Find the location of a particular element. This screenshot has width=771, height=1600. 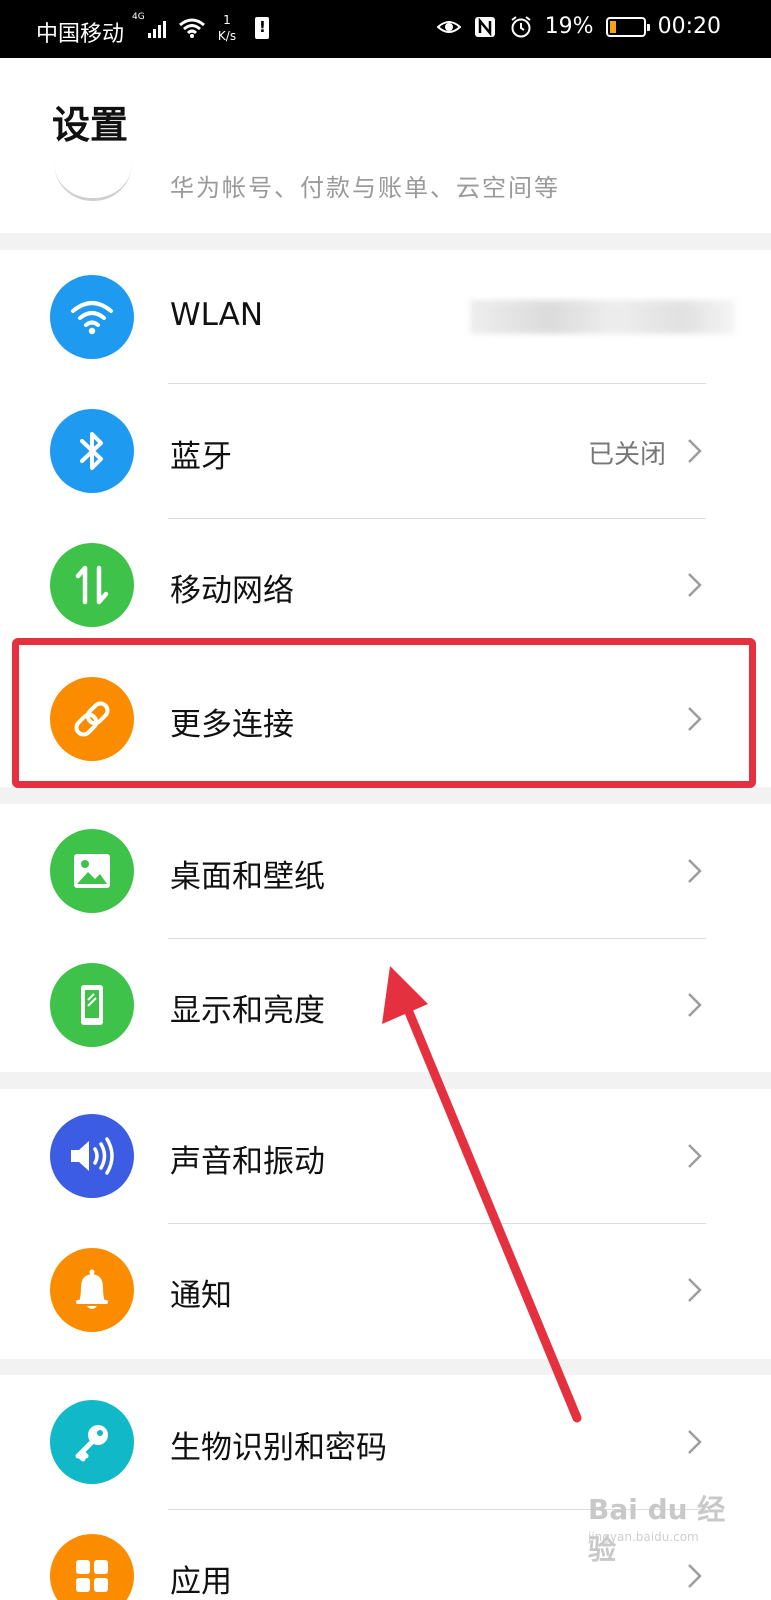

network-type: 4G is located at coordinates (138, 17).